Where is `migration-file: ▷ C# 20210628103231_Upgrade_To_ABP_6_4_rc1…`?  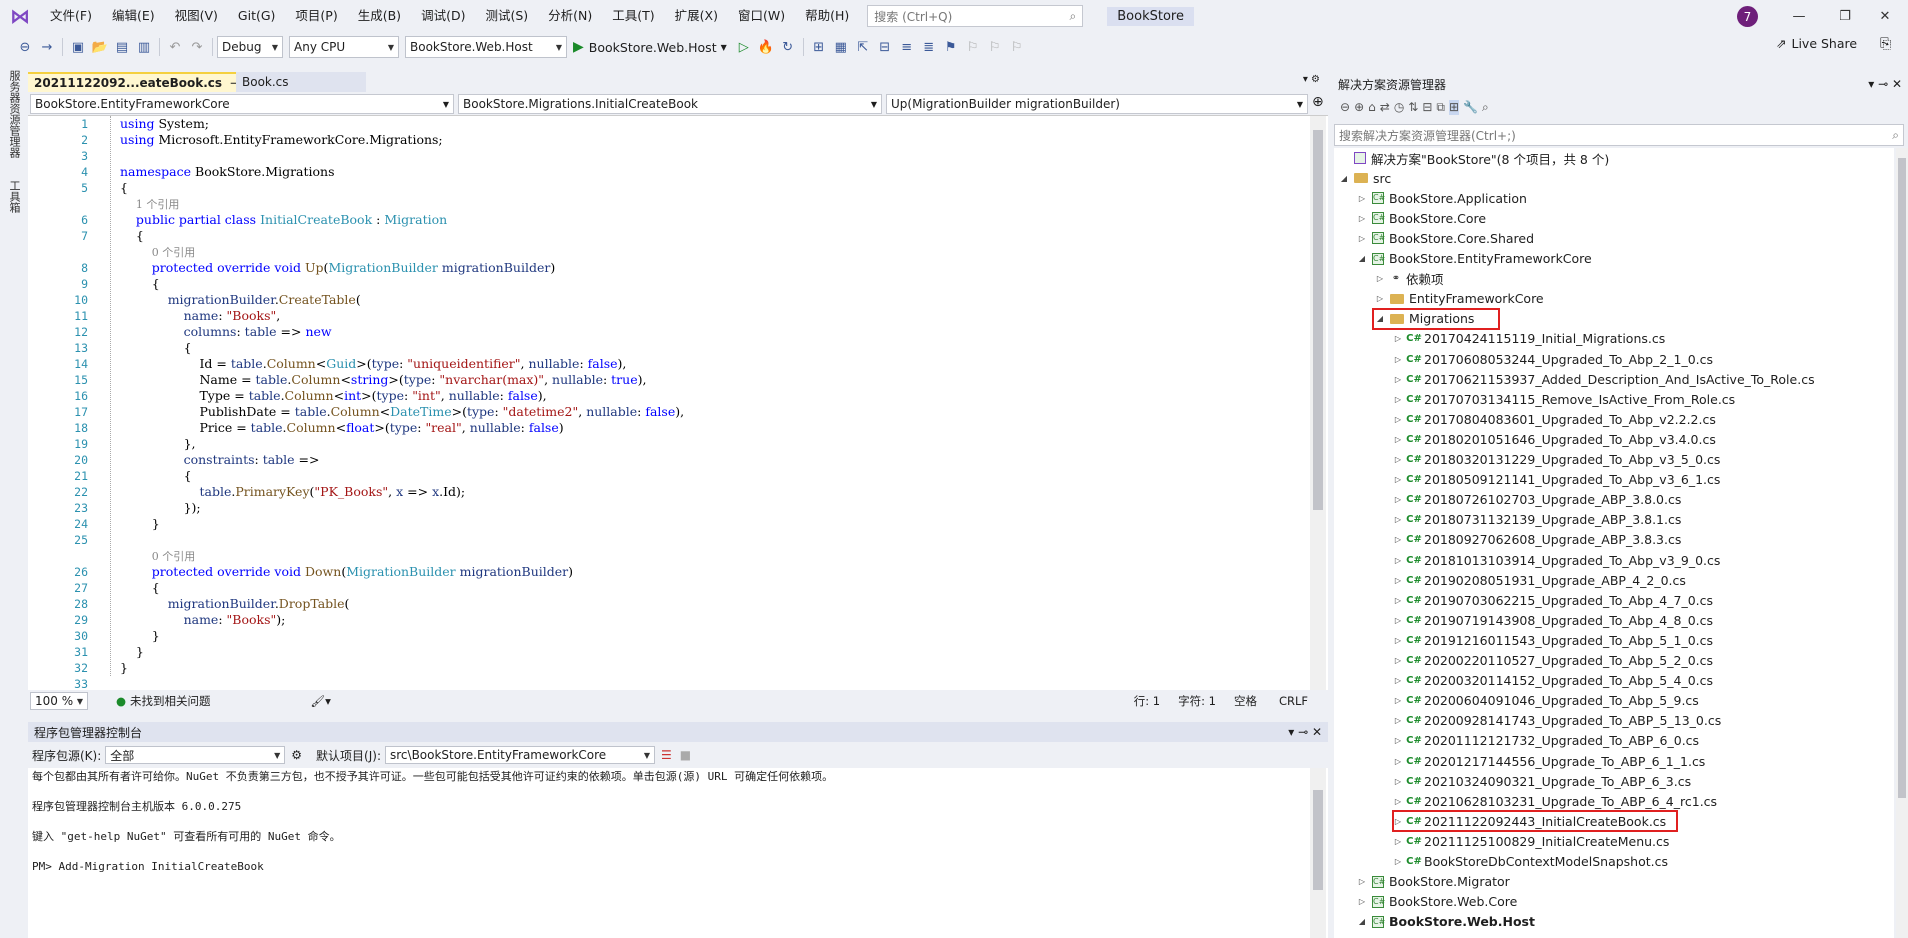 migration-file: ▷ C# 20210628103231_Upgrade_To_ABP_6_4_rc1… is located at coordinates (1554, 801).